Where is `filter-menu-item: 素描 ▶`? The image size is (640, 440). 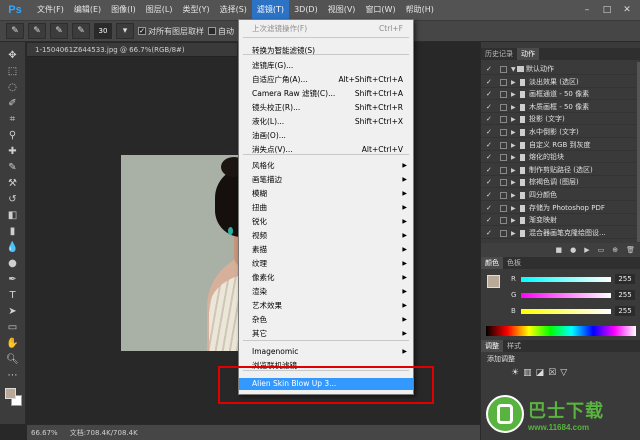 filter-menu-item: 素描 ▶ is located at coordinates (326, 250).